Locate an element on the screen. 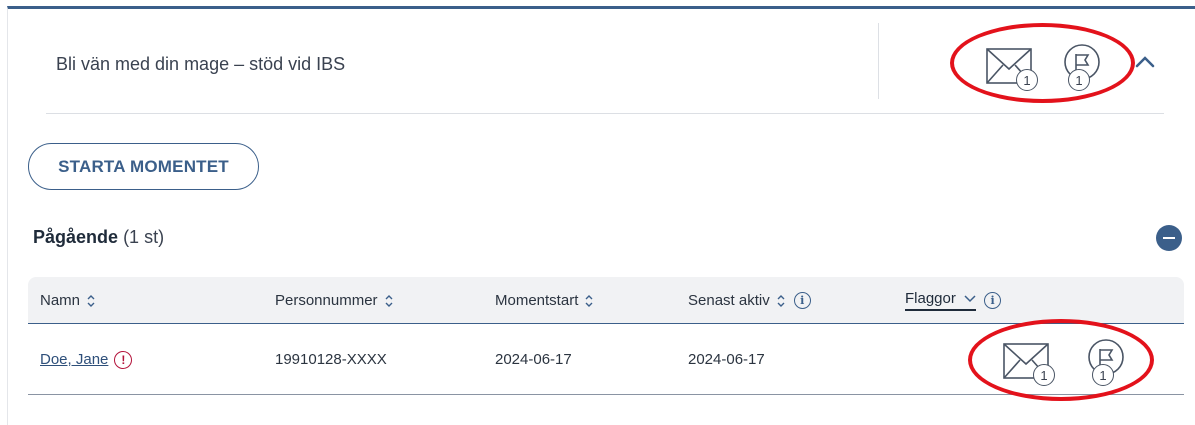 The image size is (1195, 425). column-header-flaggor-label: Flaggor is located at coordinates (941, 300).